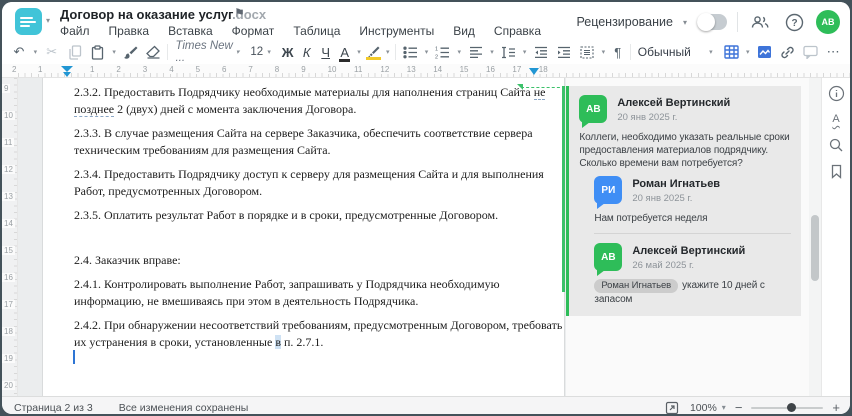 The image size is (852, 416). Describe the element at coordinates (396, 31) in the screenshot. I see `menu-tools: Инструменты` at that location.